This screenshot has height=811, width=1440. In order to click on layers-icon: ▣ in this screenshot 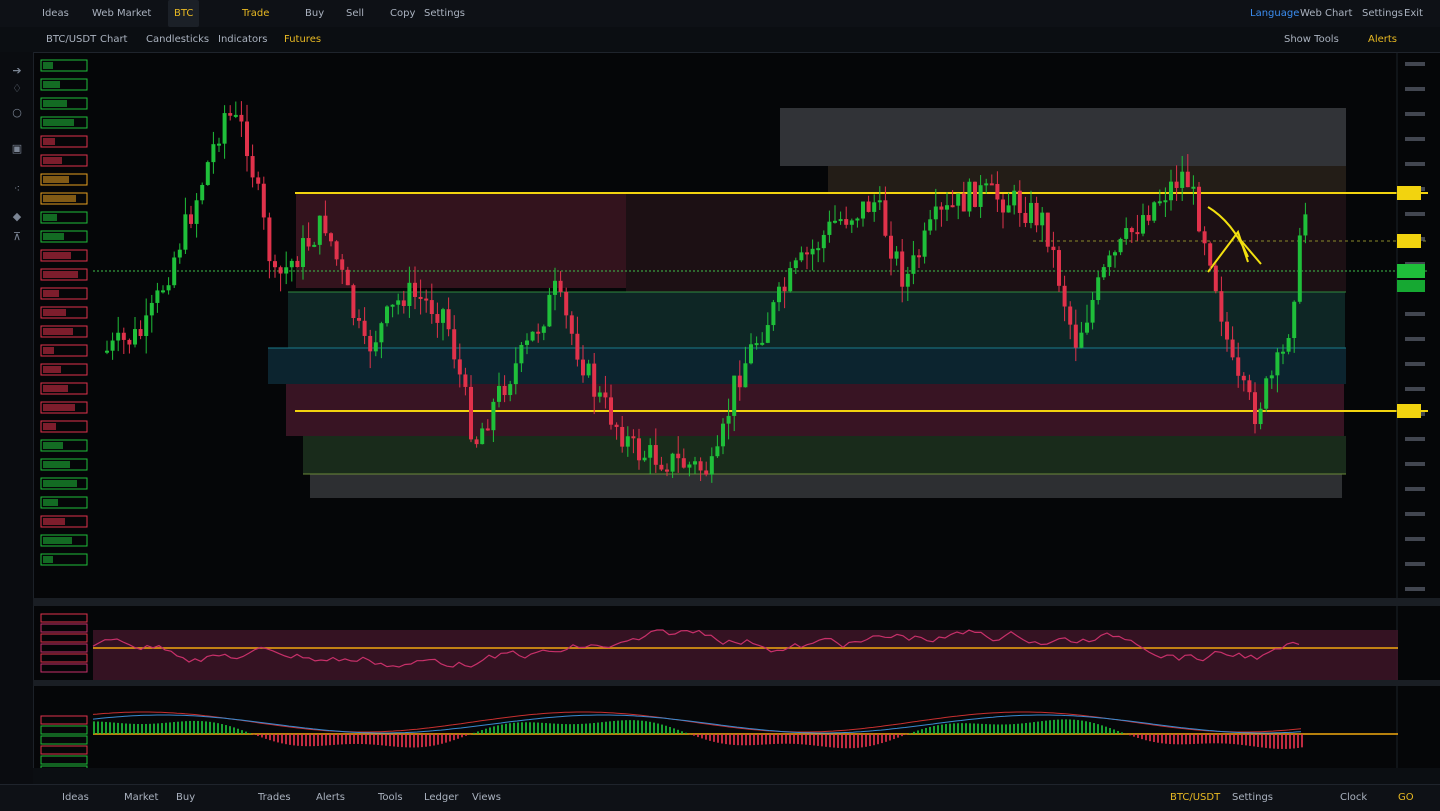, I will do `click(17, 149)`.